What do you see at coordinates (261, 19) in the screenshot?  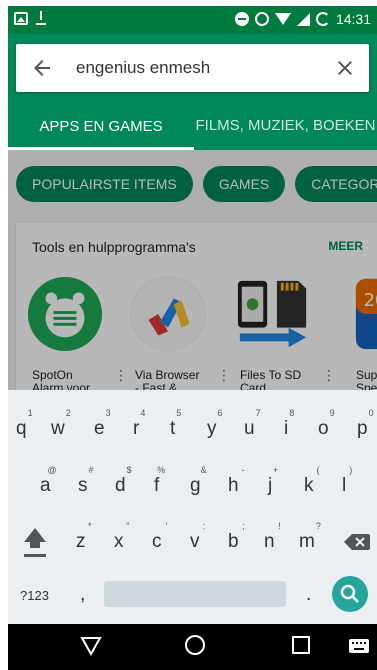 I see `alarm-icon` at bounding box center [261, 19].